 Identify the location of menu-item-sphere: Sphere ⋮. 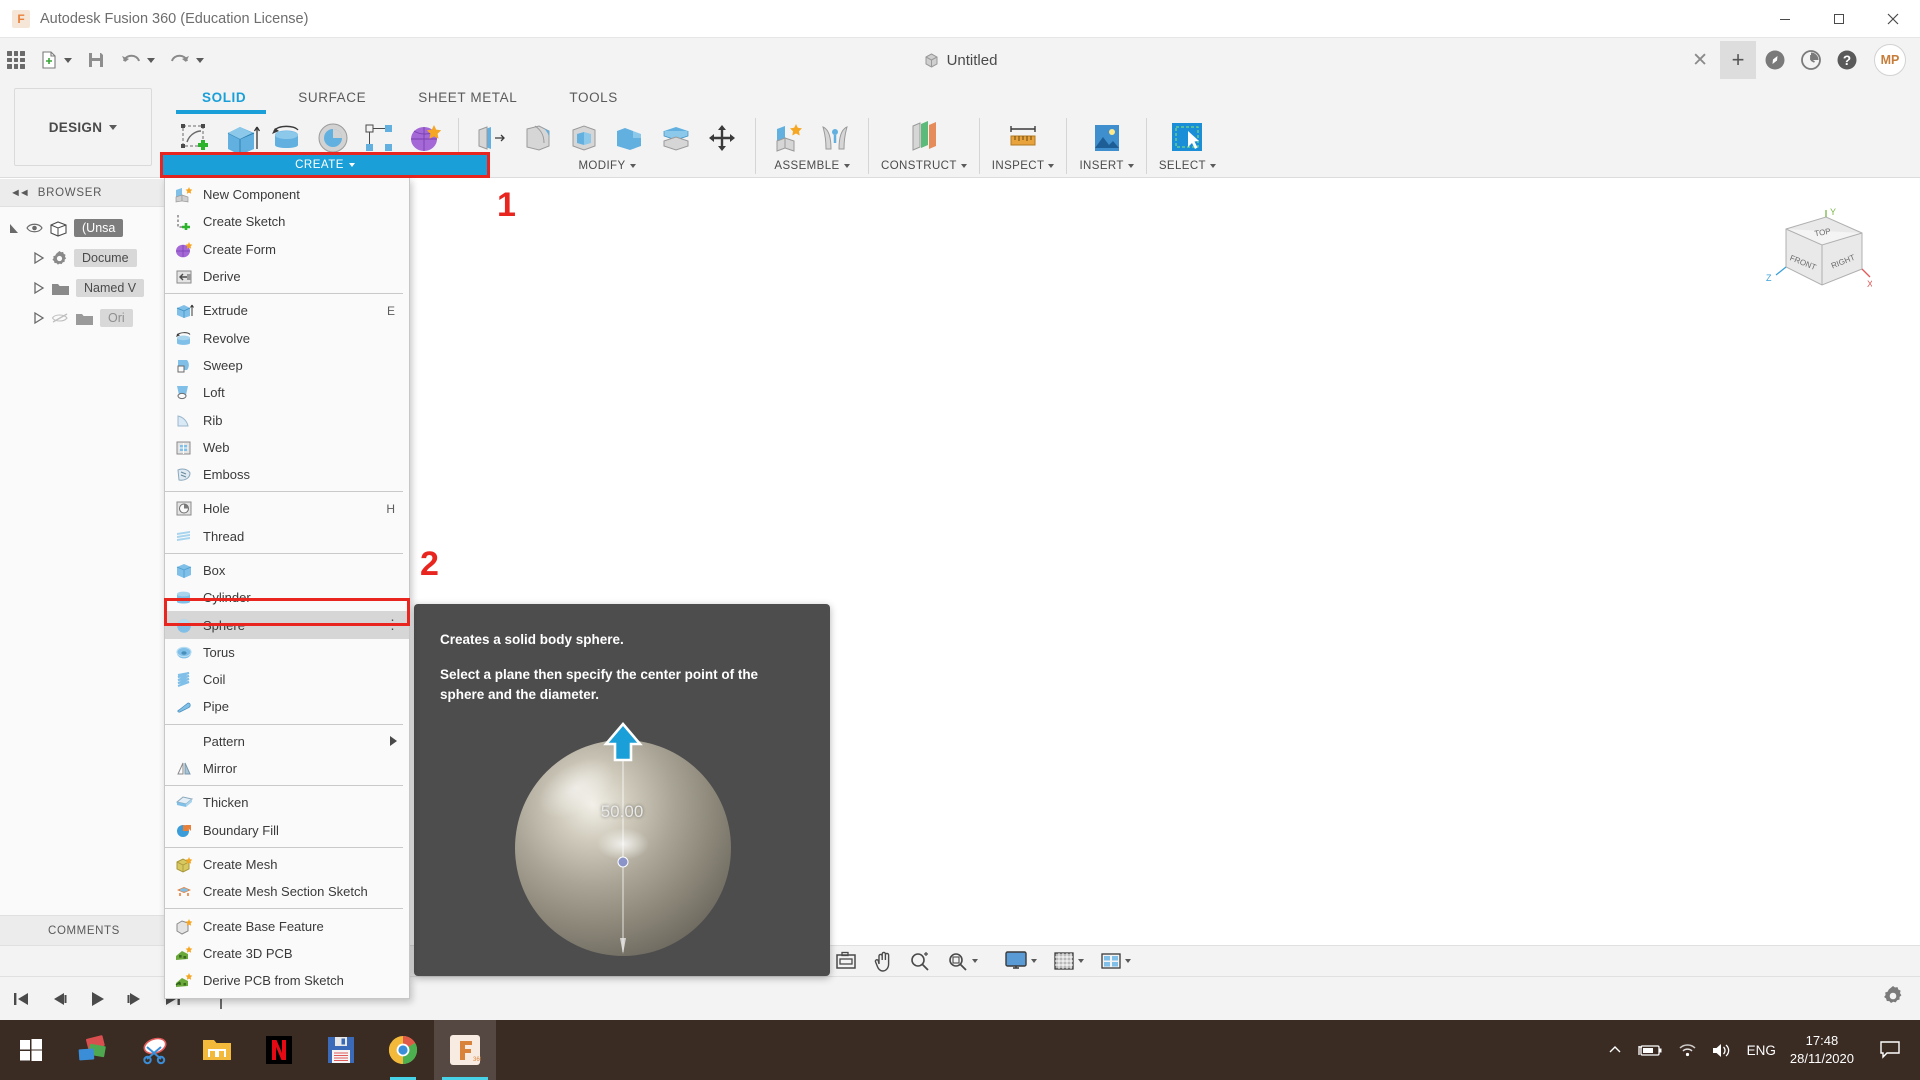
(287, 625).